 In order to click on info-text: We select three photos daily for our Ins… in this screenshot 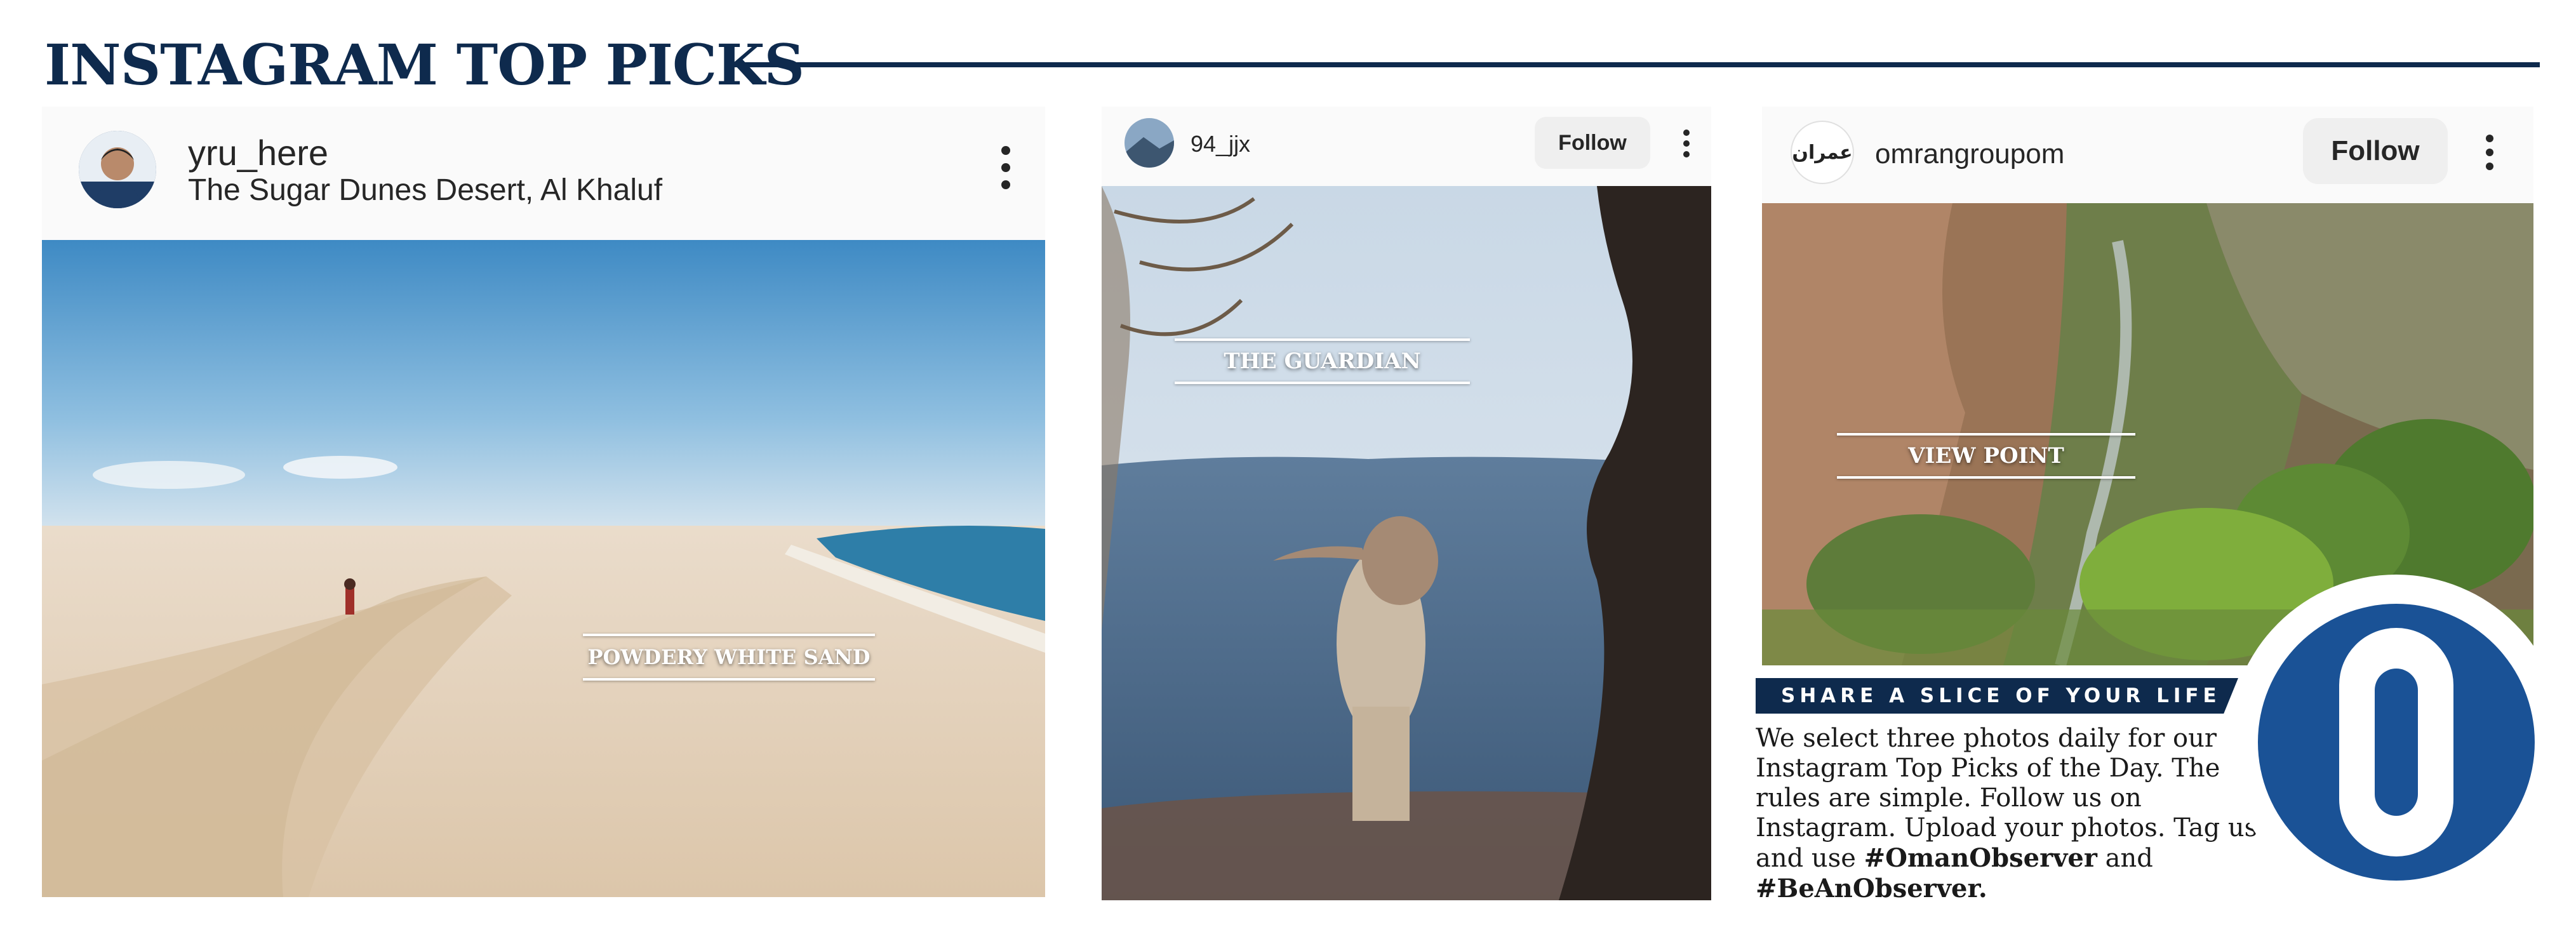, I will do `click(2007, 813)`.